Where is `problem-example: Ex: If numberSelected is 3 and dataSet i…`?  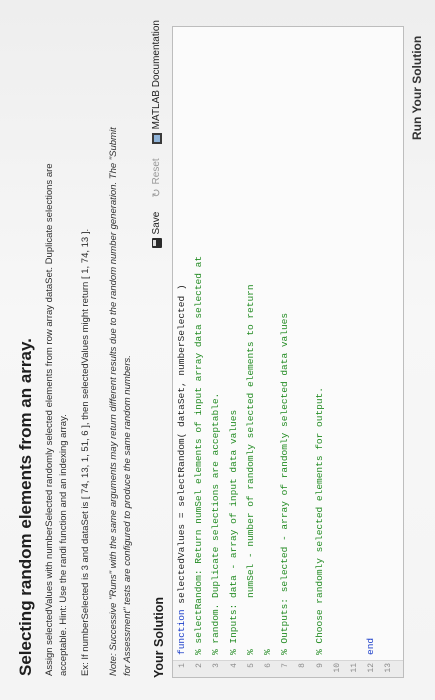
problem-example: Ex: If numberSelected is 3 and dataSet i… is located at coordinates (85, 452).